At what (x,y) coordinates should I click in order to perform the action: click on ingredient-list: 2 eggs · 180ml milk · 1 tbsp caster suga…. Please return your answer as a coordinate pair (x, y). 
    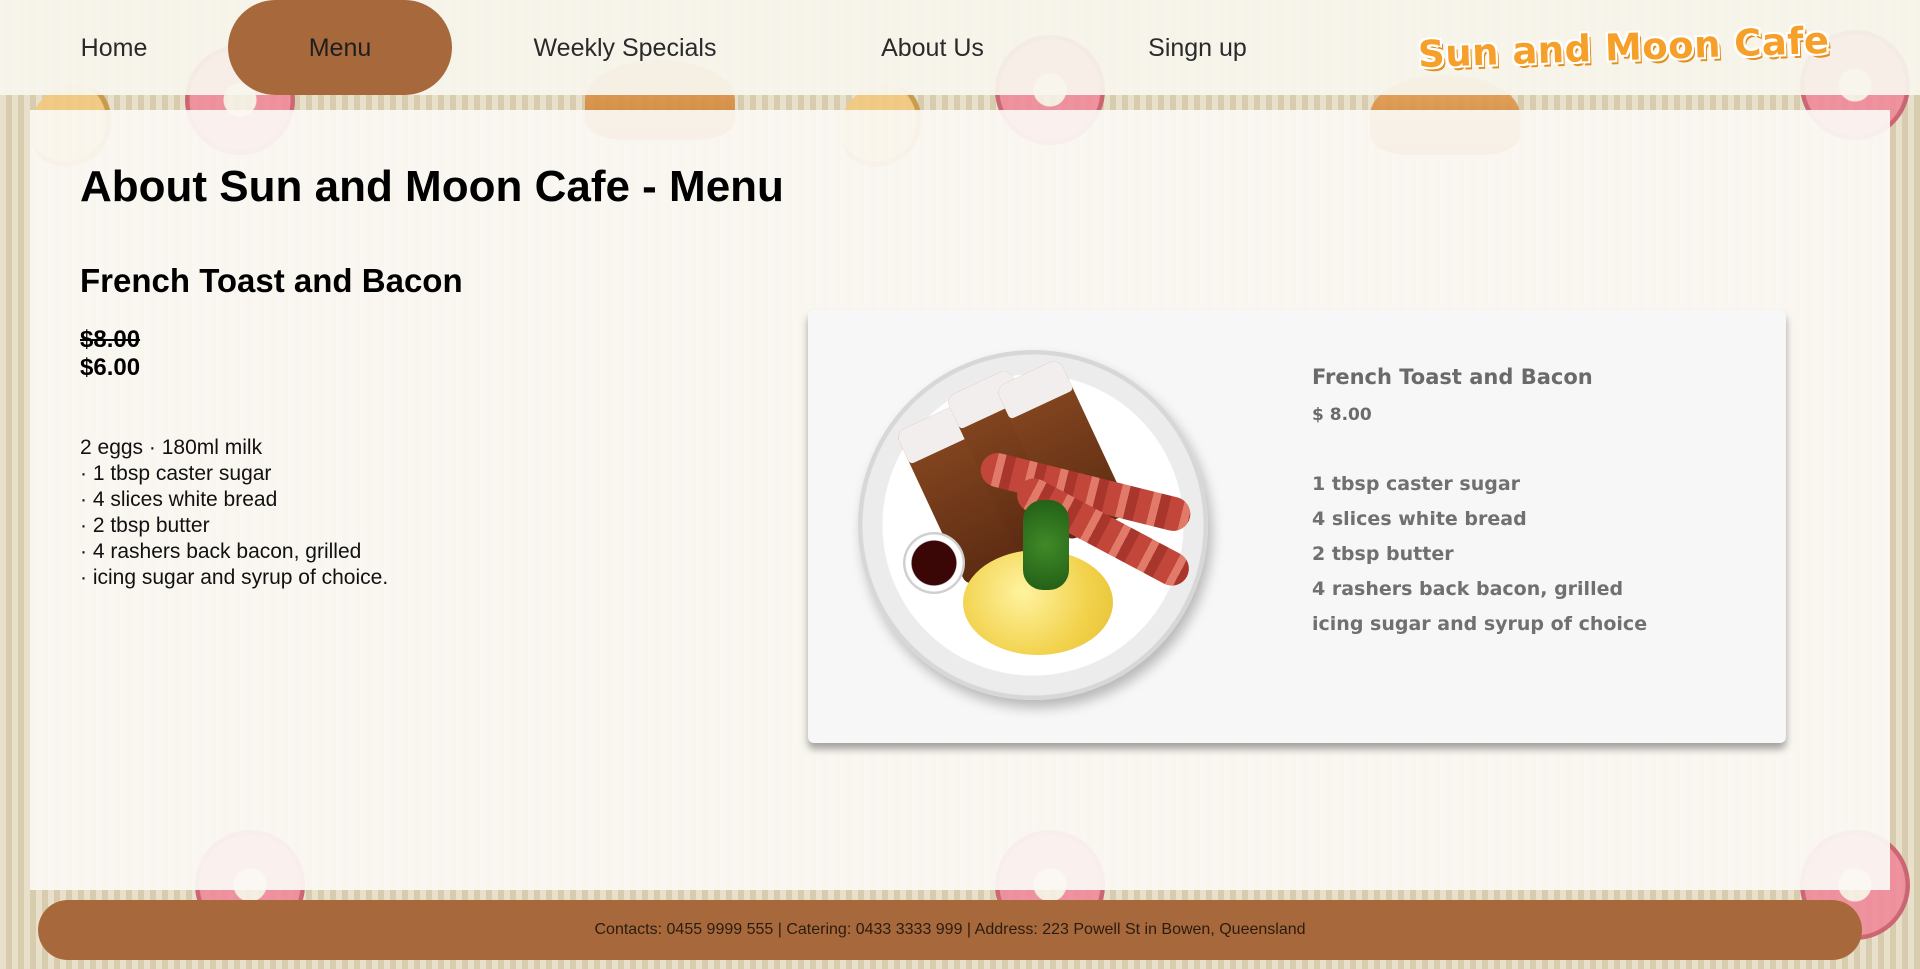
    Looking at the image, I should click on (234, 513).